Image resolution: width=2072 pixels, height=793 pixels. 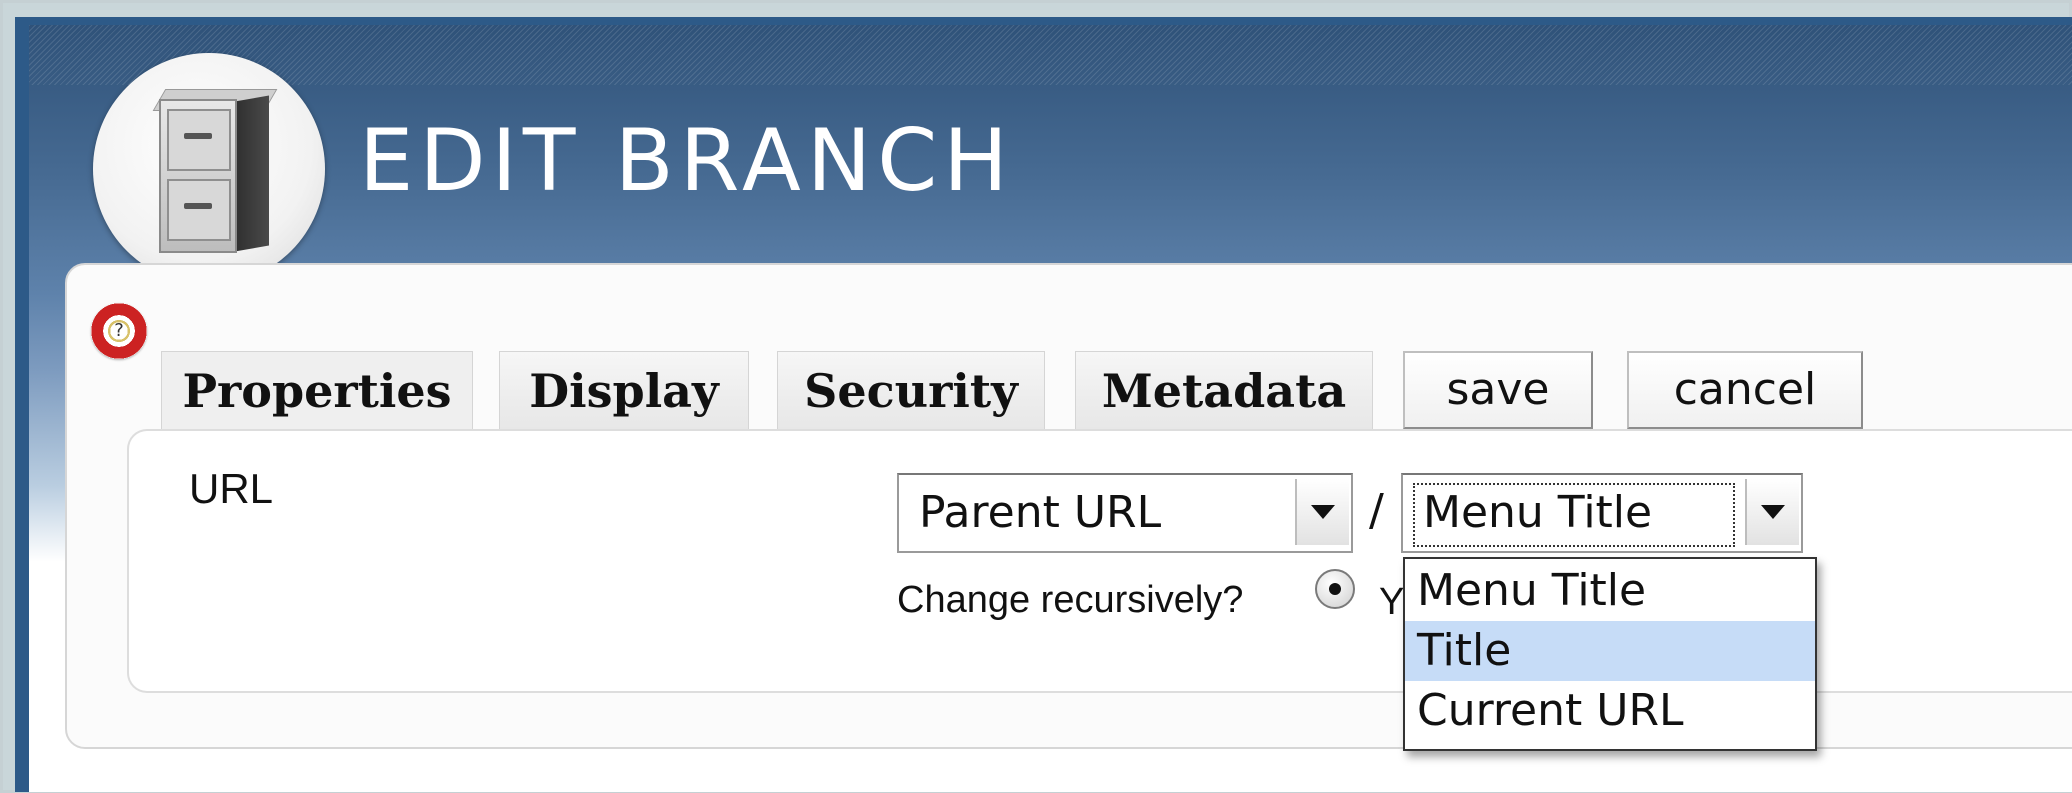 I want to click on help-question-mark: ?, so click(x=119, y=330).